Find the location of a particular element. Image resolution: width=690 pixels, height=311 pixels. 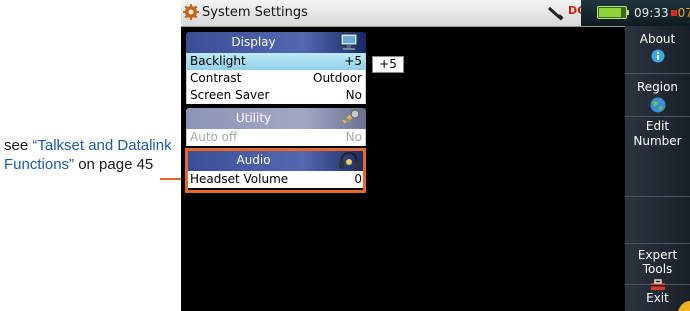

setting-row-contrast: Contrast Outdoor is located at coordinates (276, 78).